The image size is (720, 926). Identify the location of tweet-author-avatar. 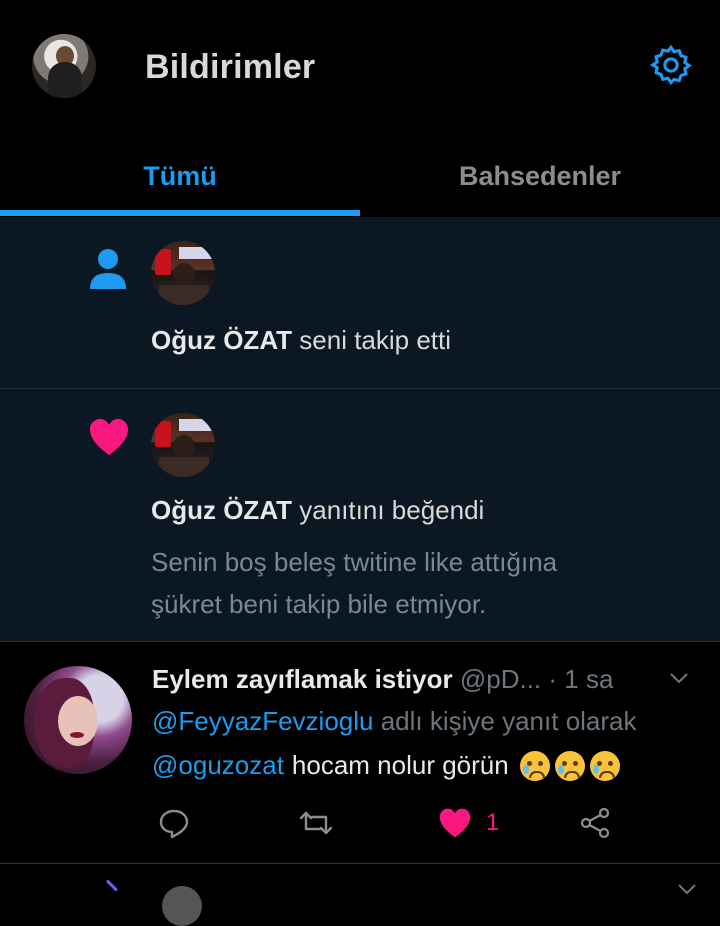
(78, 720).